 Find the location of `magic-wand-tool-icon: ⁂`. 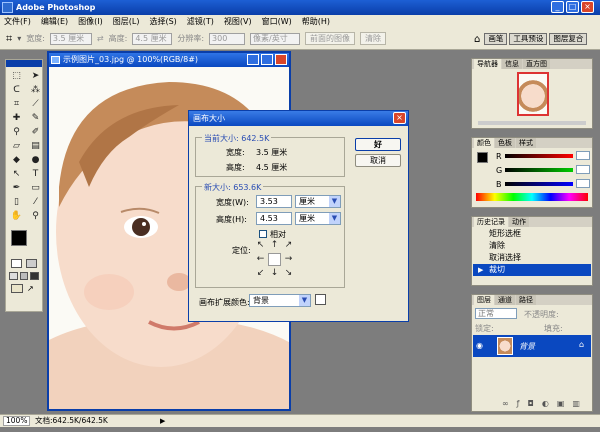

magic-wand-tool-icon: ⁂ is located at coordinates (35, 90).